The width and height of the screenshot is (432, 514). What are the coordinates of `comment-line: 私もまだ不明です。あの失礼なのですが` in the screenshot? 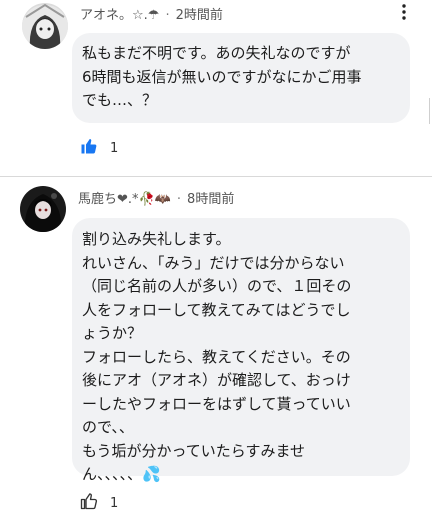 It's located at (216, 53).